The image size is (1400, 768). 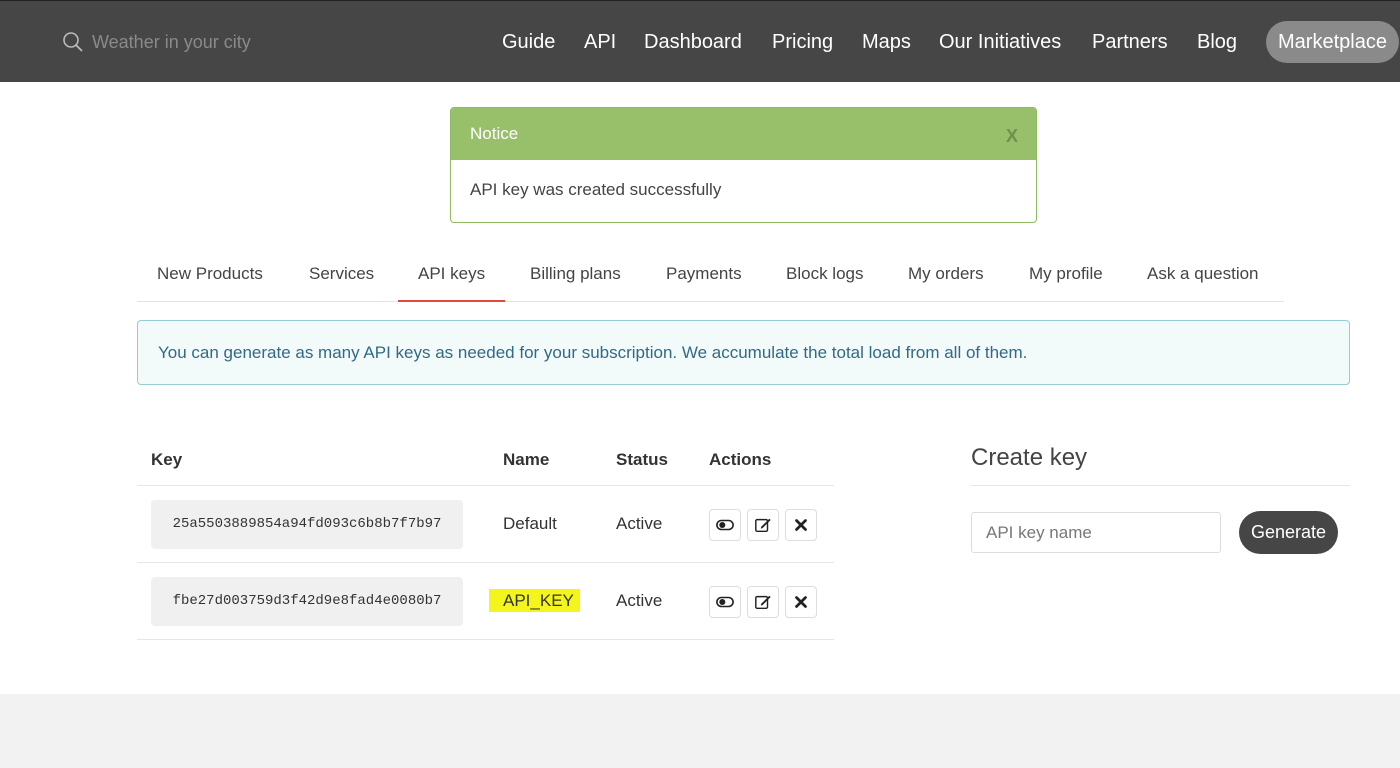 What do you see at coordinates (886, 42) in the screenshot?
I see `nav-maps: Maps` at bounding box center [886, 42].